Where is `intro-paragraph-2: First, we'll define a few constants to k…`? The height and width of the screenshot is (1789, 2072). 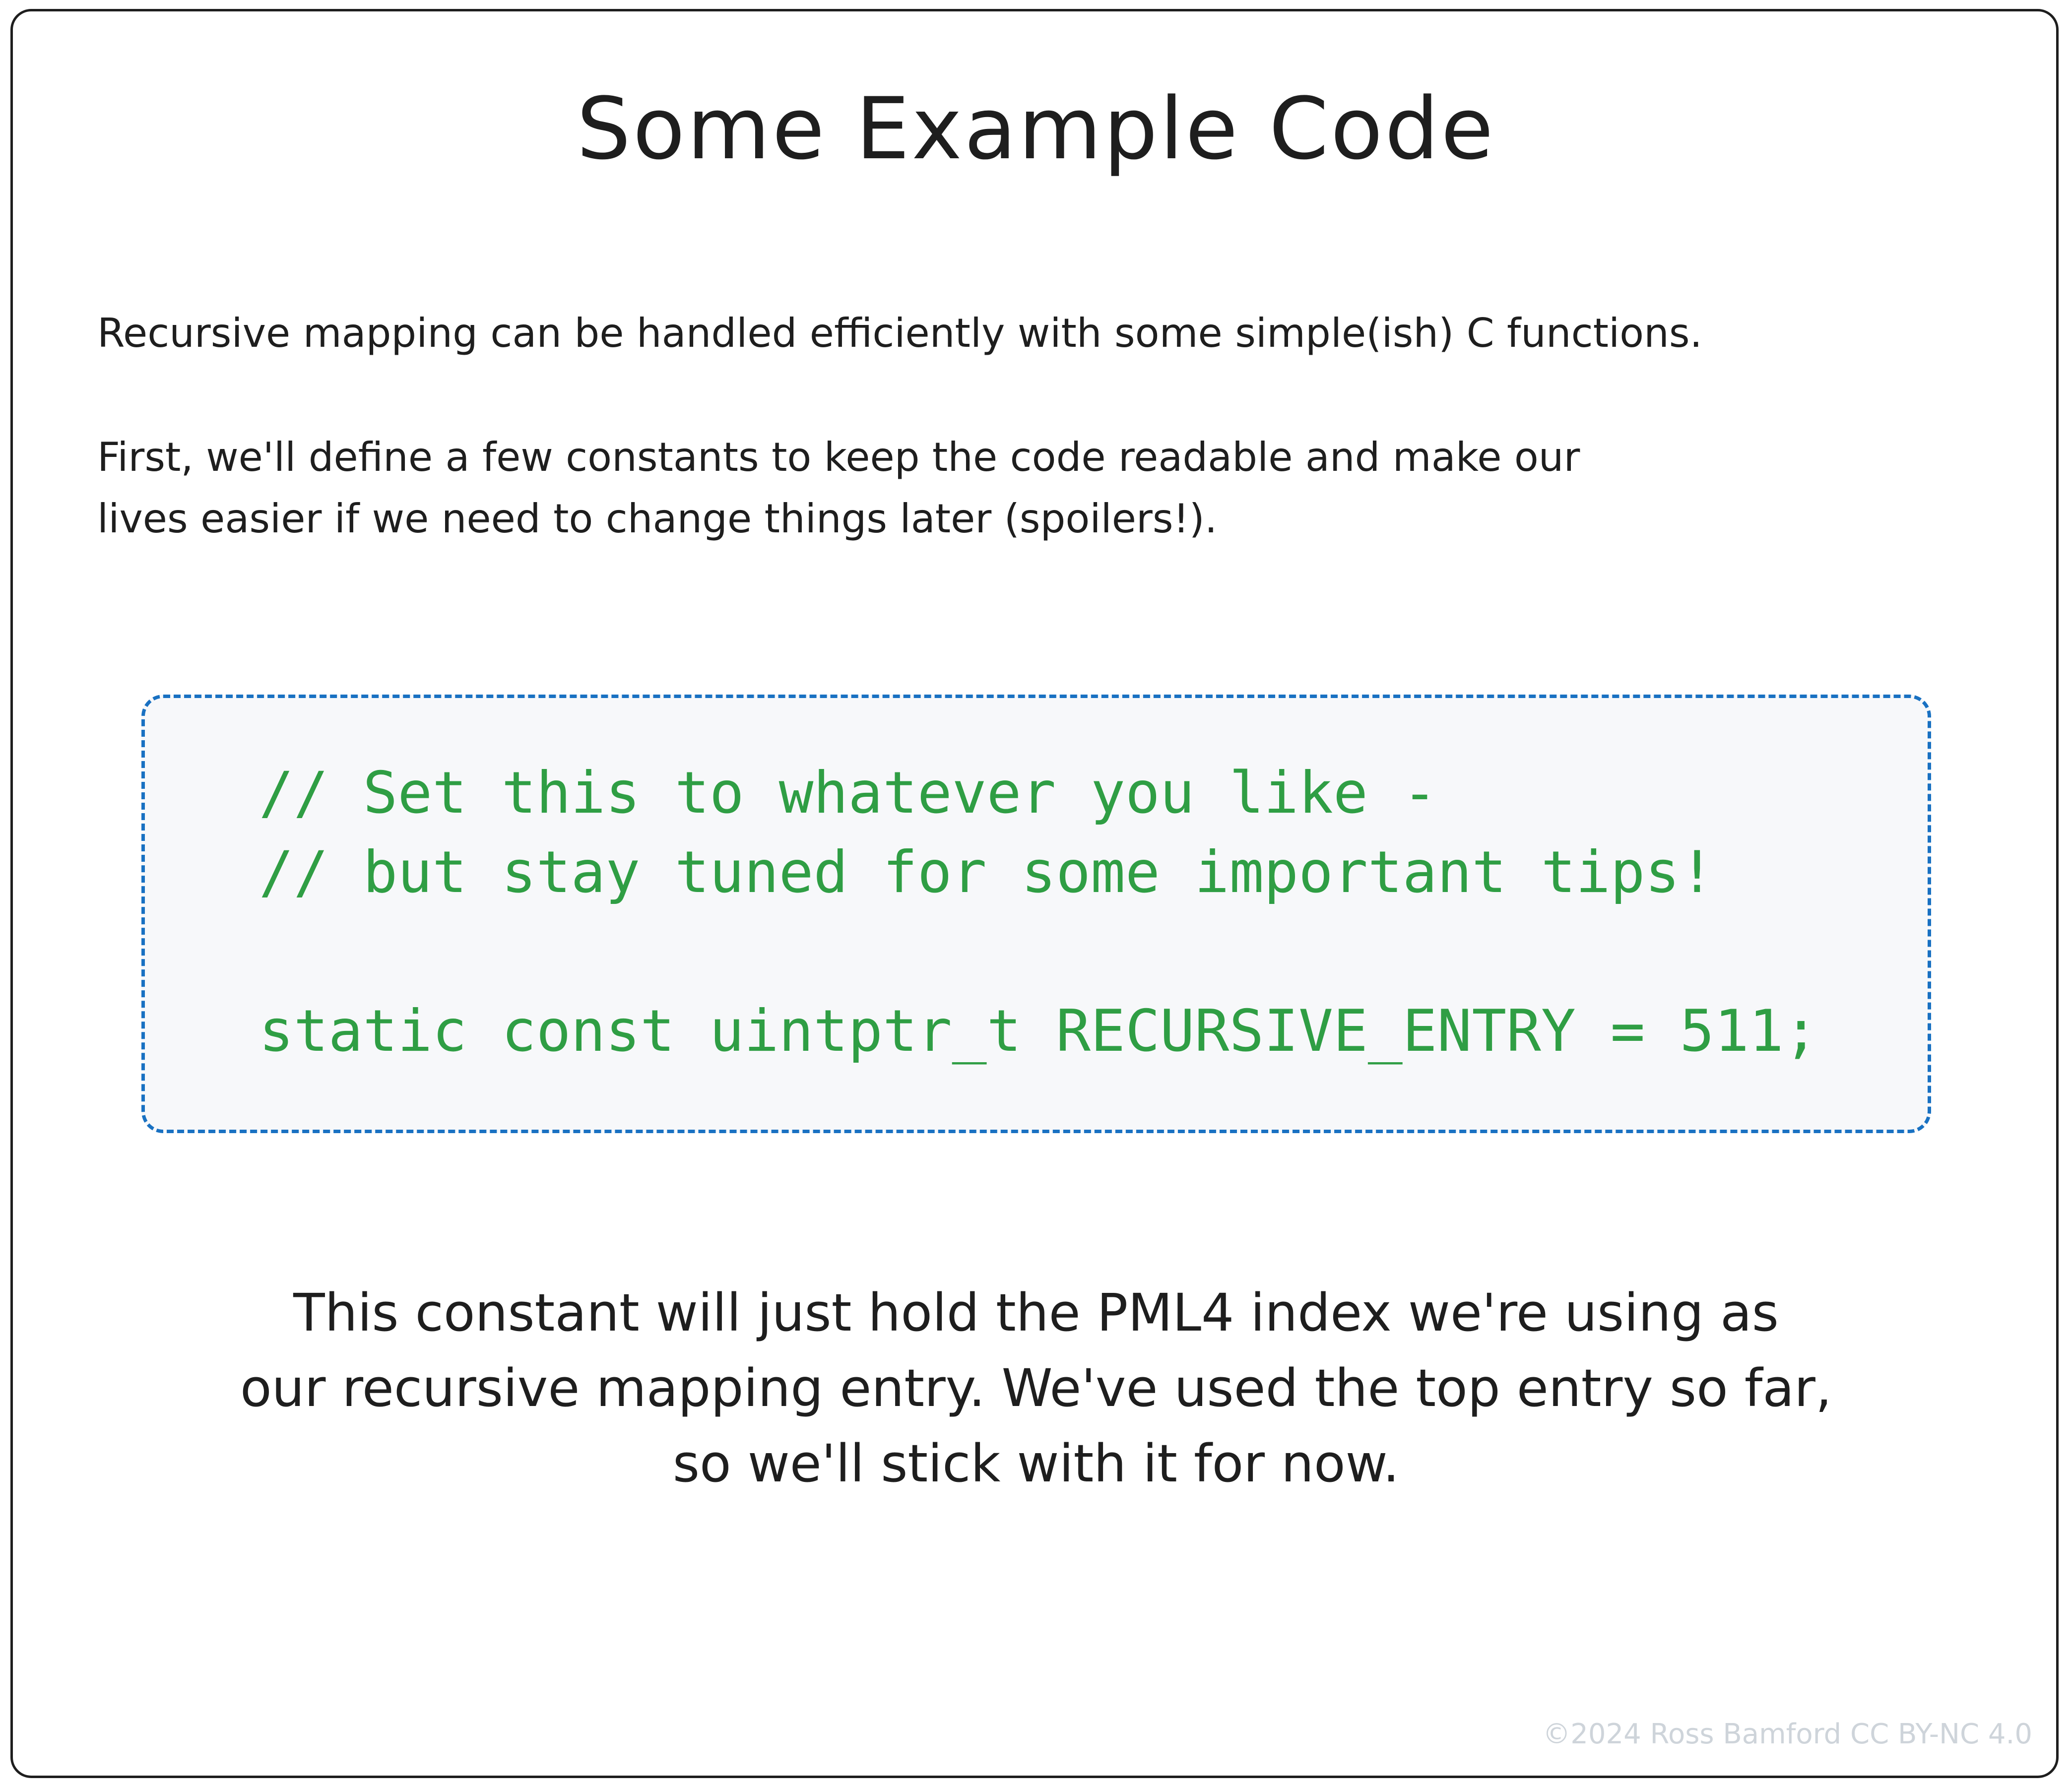
intro-paragraph-2: First, we'll define a few constants to k… is located at coordinates (1054, 488).